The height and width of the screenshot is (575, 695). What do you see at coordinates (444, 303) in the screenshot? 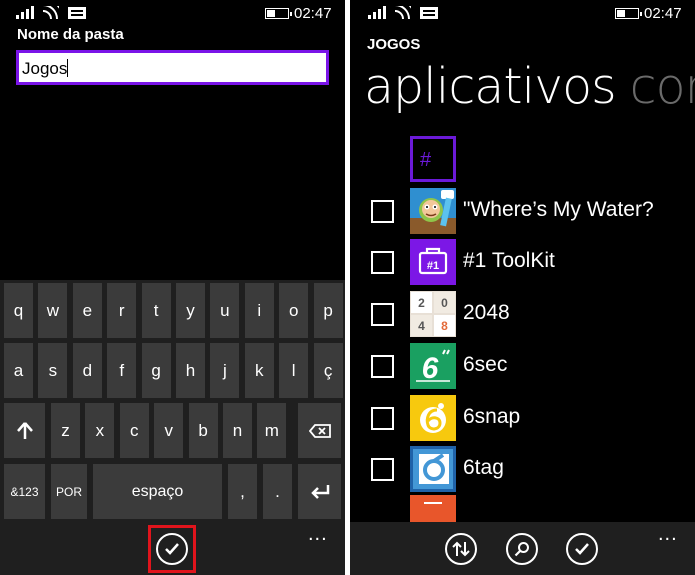
I see `svg-text: 0` at bounding box center [444, 303].